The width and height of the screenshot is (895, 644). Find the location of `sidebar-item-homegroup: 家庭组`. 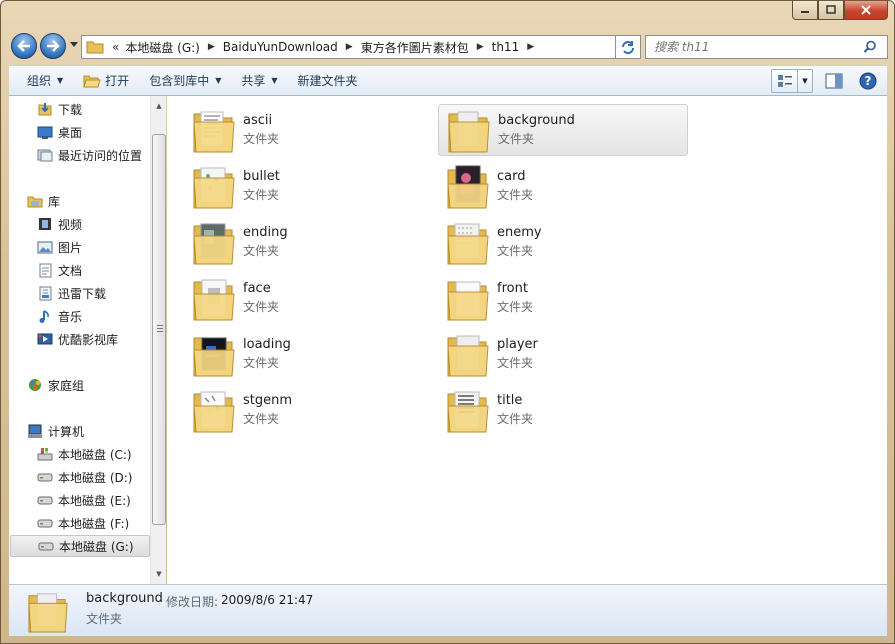

sidebar-item-homegroup: 家庭组 is located at coordinates (97, 385).